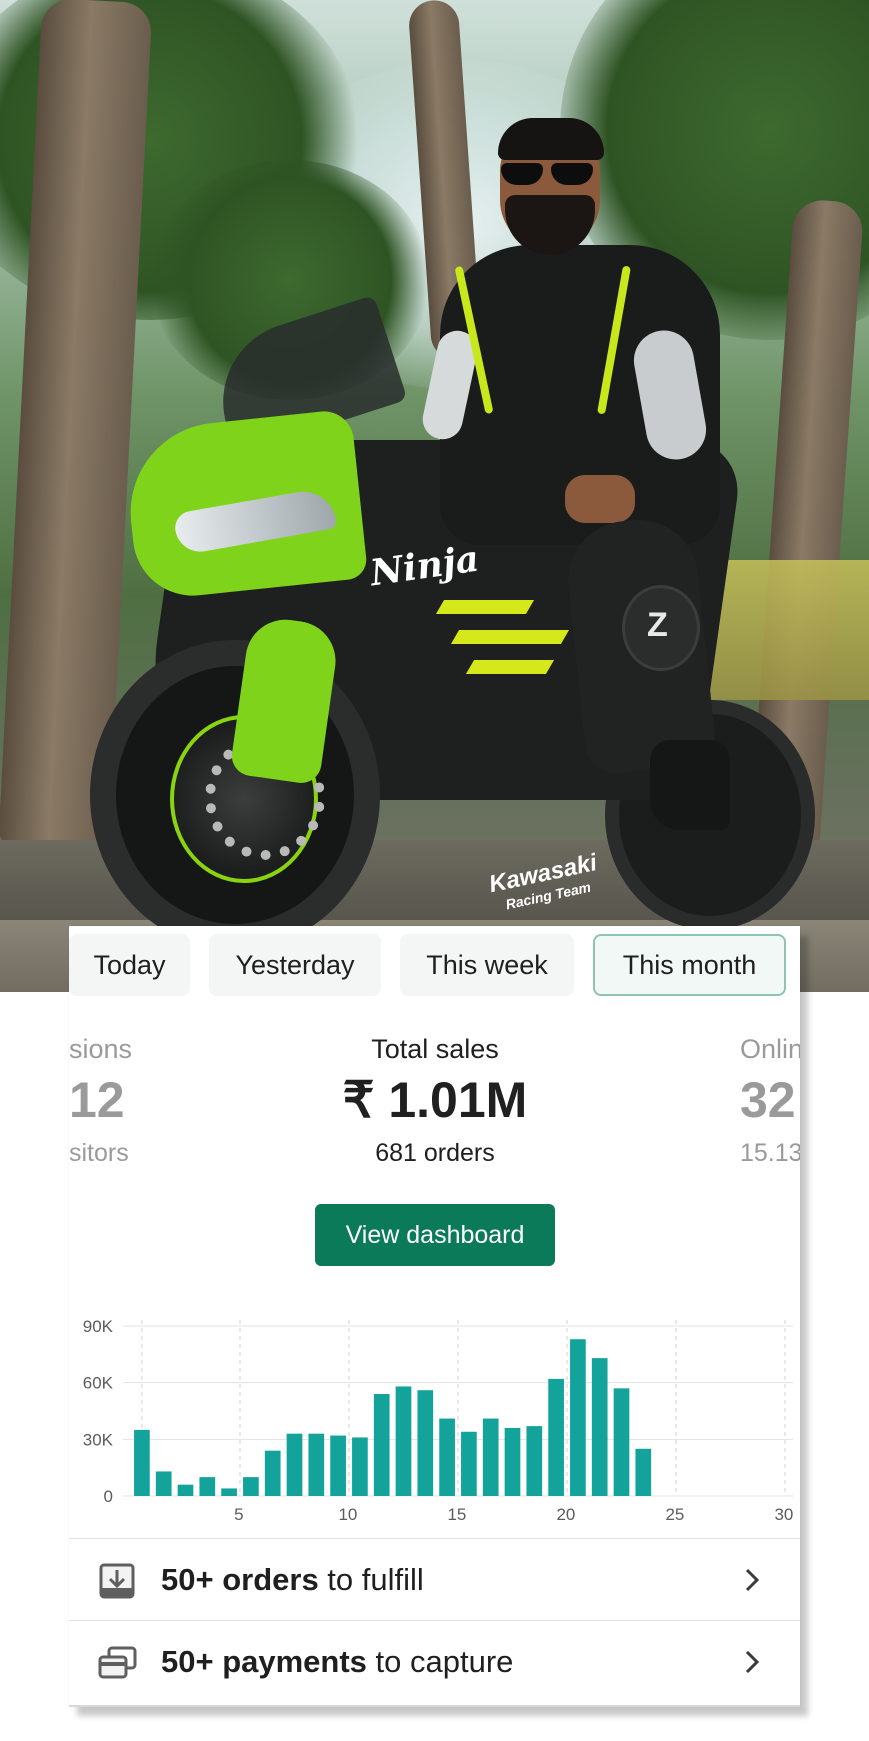  I want to click on metric-sub: sitors, so click(99, 1153).